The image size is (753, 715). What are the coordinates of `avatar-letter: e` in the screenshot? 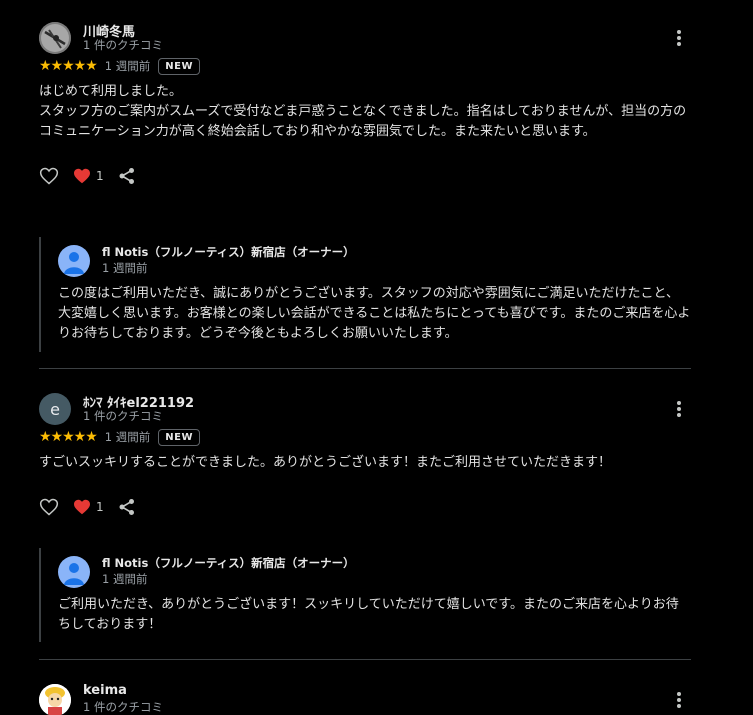 It's located at (55, 409).